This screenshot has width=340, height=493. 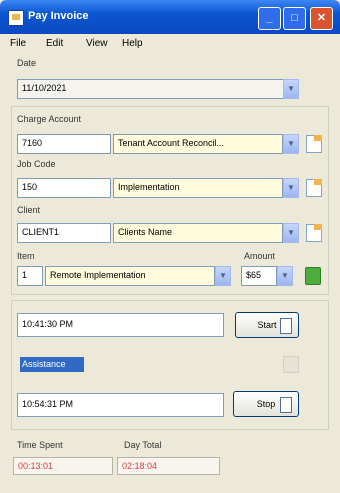 I want to click on charge-account-lookup-icon, so click(x=314, y=144).